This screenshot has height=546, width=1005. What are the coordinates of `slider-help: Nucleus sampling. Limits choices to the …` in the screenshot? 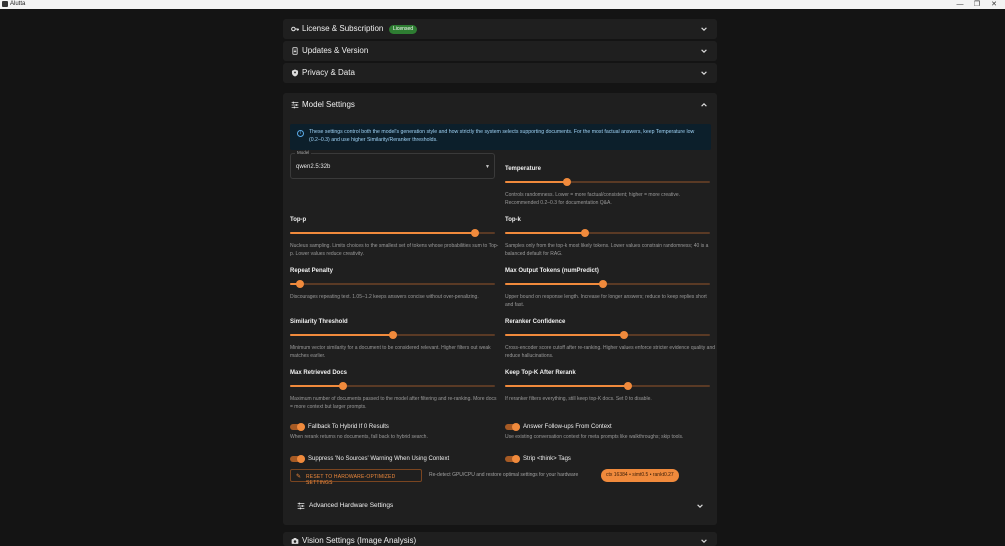 It's located at (394, 250).